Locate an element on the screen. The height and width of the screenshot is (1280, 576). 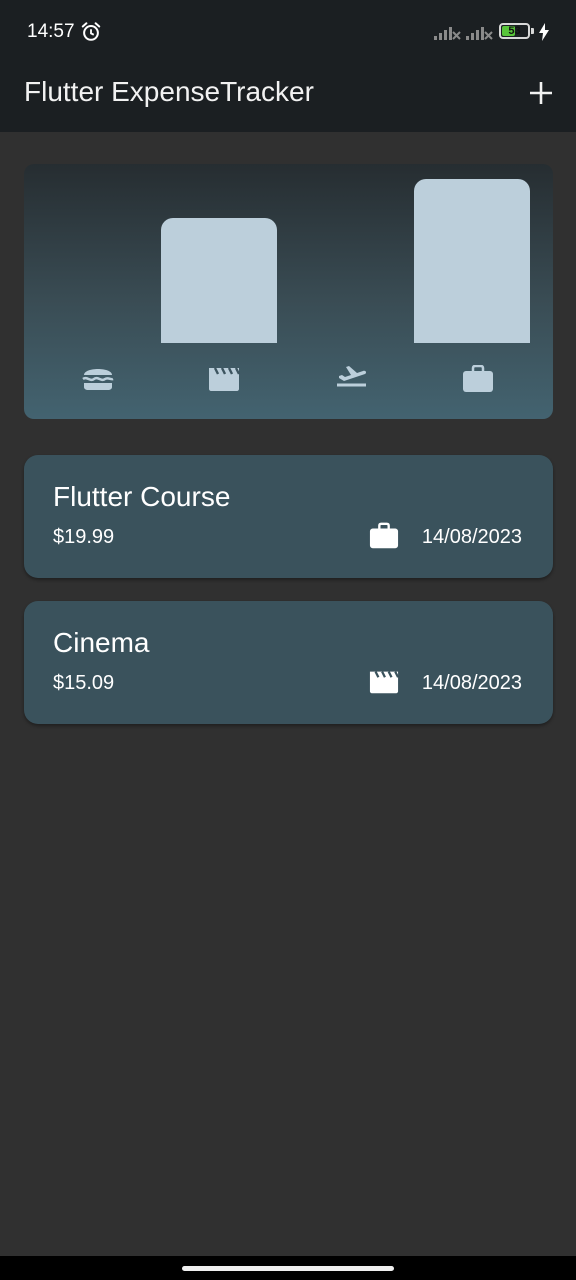
expense-title: Cinema is located at coordinates (101, 642).